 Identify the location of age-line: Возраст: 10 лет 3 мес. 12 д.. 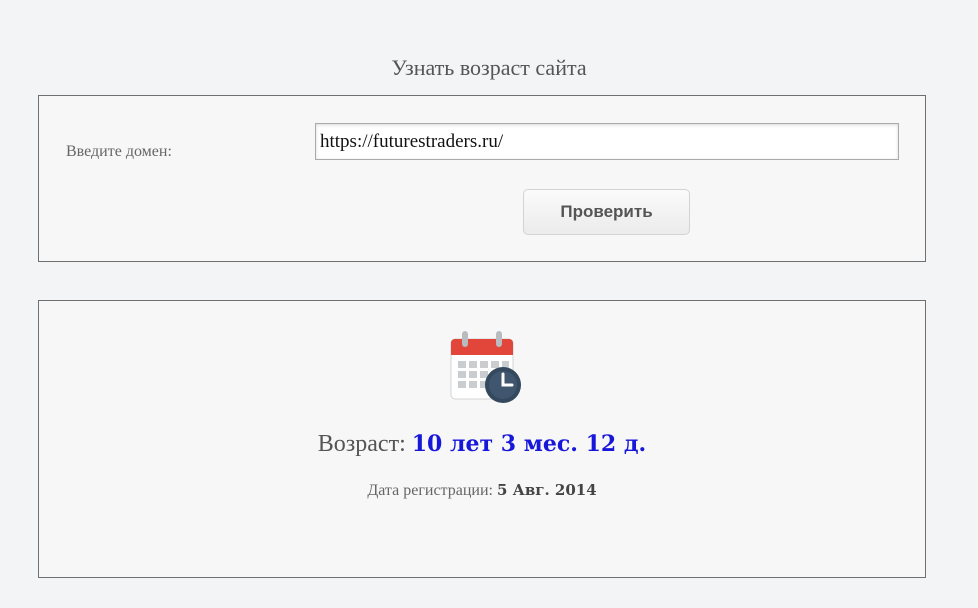
(482, 444).